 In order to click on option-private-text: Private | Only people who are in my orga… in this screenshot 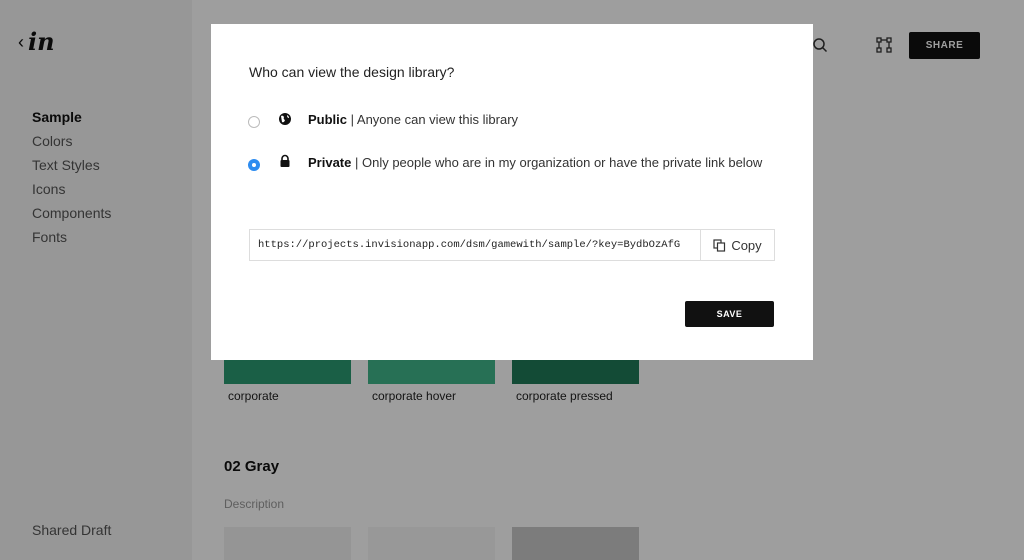, I will do `click(535, 162)`.